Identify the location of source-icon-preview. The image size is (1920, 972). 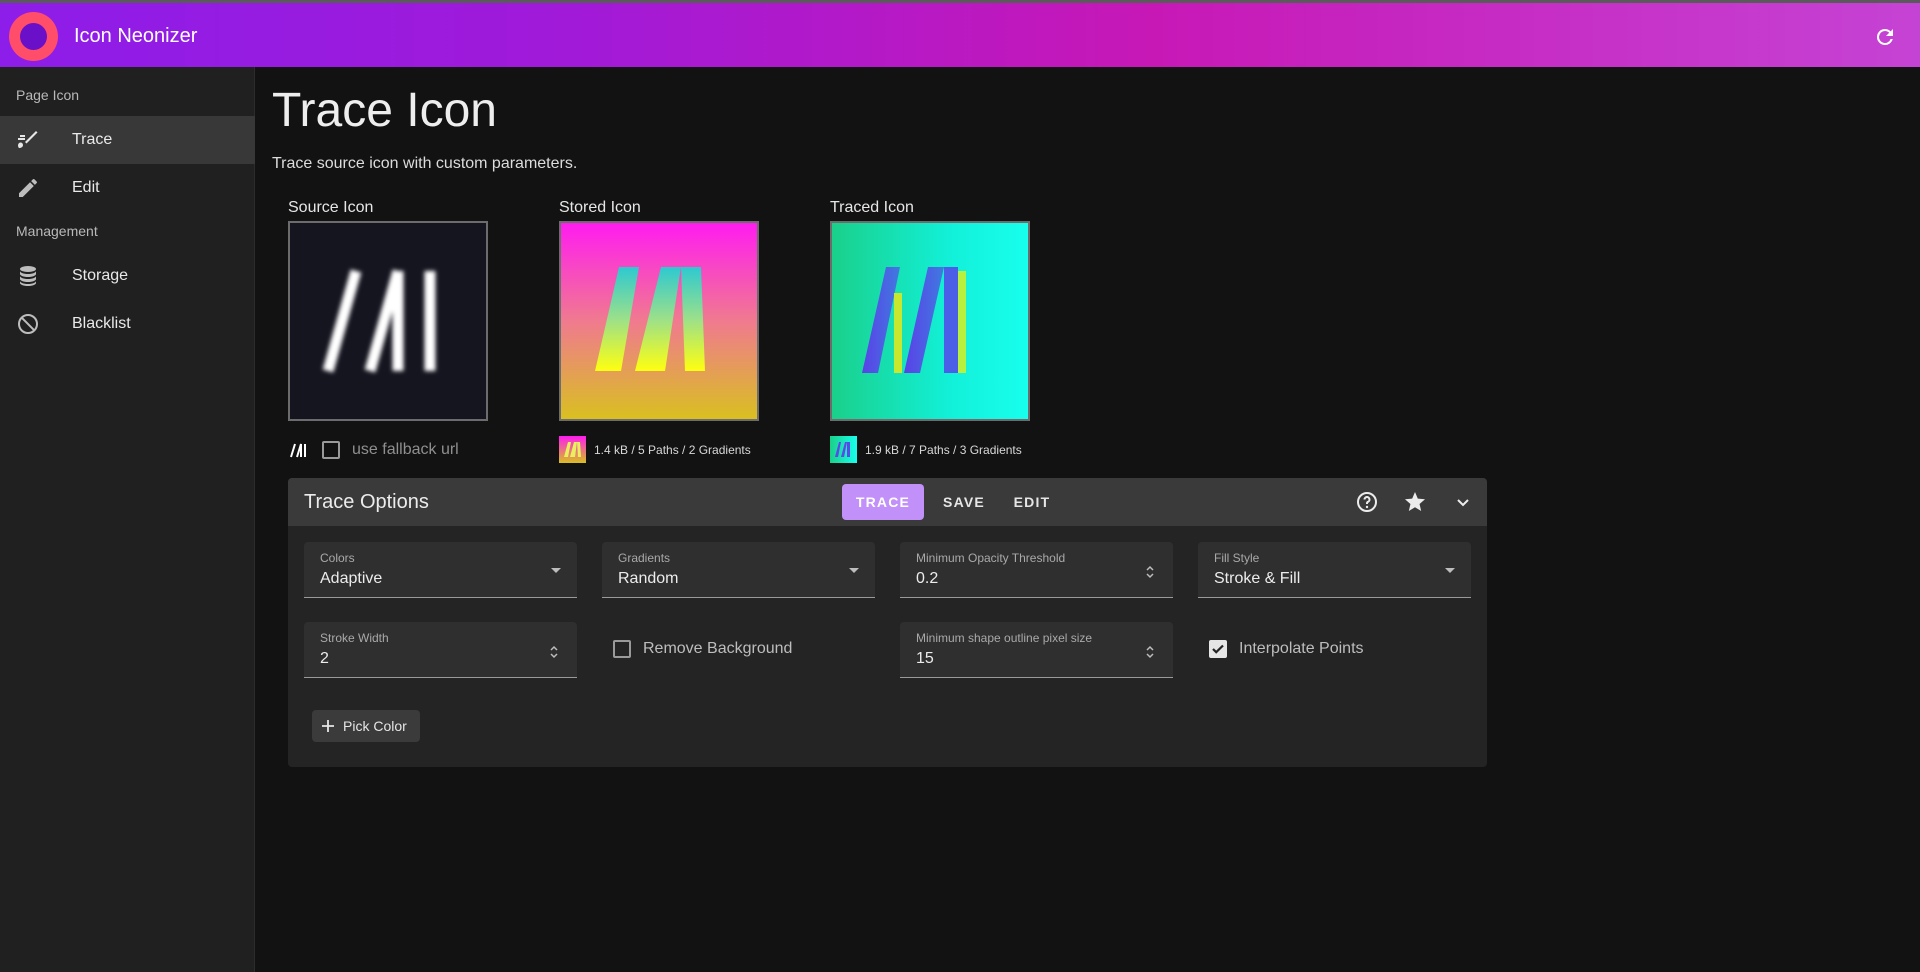
(388, 321).